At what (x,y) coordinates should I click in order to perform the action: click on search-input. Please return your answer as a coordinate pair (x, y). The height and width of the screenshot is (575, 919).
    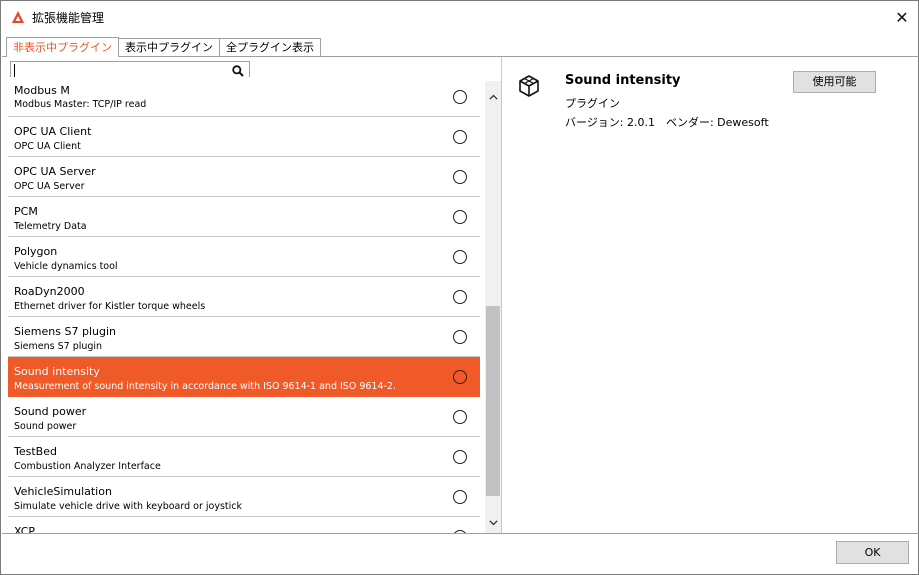
    Looking at the image, I should click on (120, 70).